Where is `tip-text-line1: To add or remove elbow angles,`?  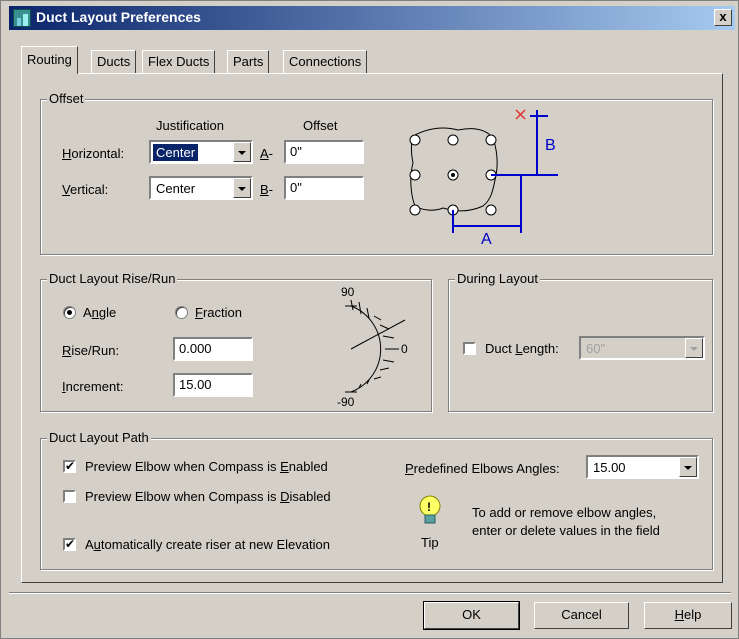 tip-text-line1: To add or remove elbow angles, is located at coordinates (564, 512).